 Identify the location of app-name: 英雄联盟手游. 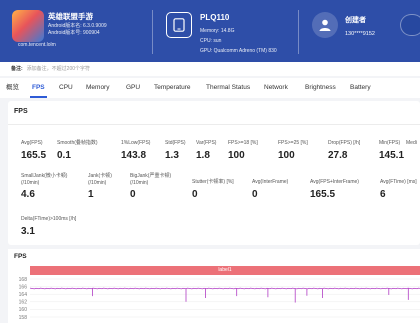
(70, 16).